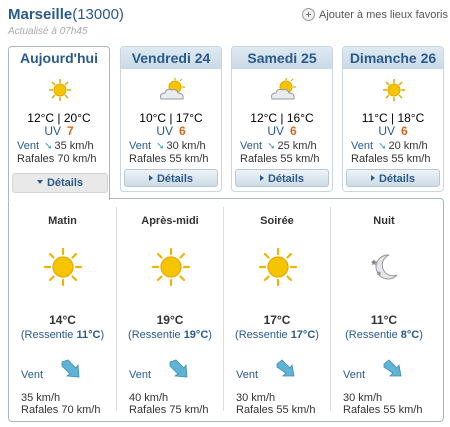 The width and height of the screenshot is (450, 427). Describe the element at coordinates (277, 221) in the screenshot. I see `period-title: Soirée` at that location.